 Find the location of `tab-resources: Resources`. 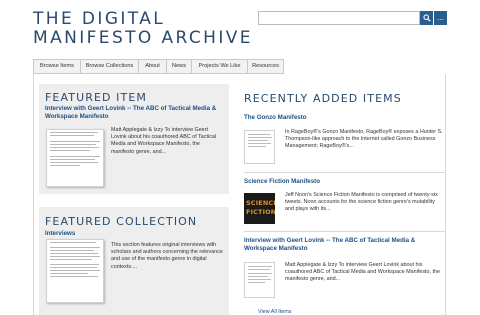

tab-resources: Resources is located at coordinates (265, 66).